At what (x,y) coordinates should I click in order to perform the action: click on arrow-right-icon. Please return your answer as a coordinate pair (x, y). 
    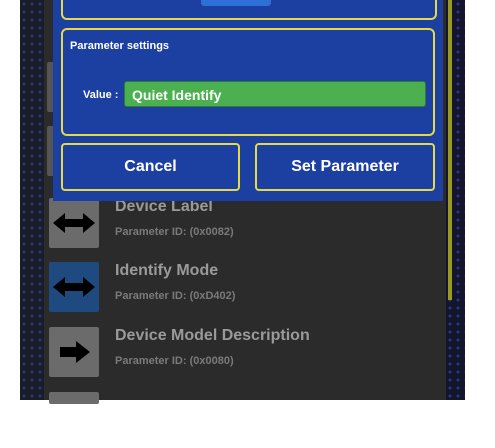
    Looking at the image, I should click on (74, 352).